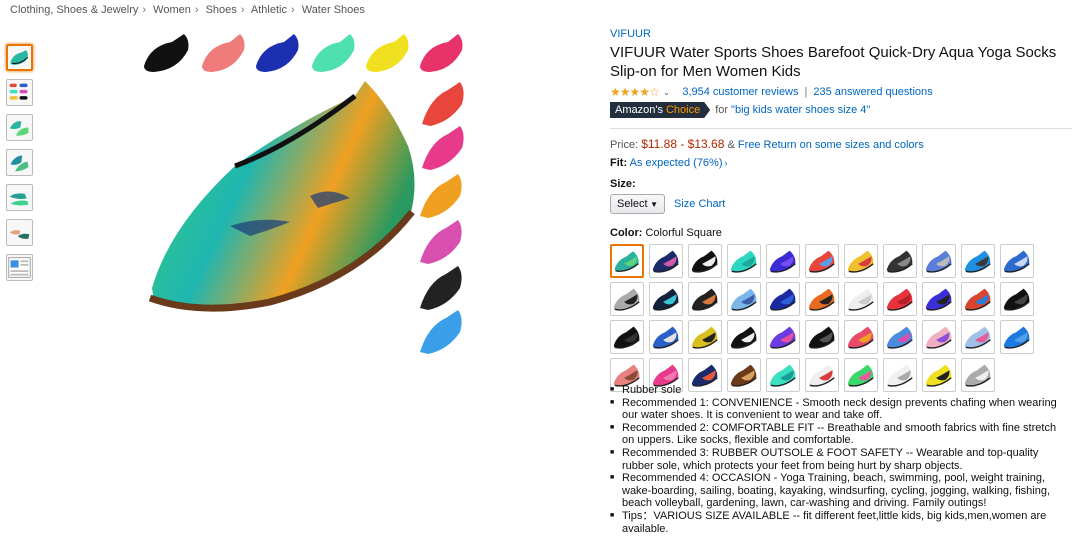 The image size is (1080, 544). I want to click on answered-questions-link: 235 answered questions, so click(872, 92).